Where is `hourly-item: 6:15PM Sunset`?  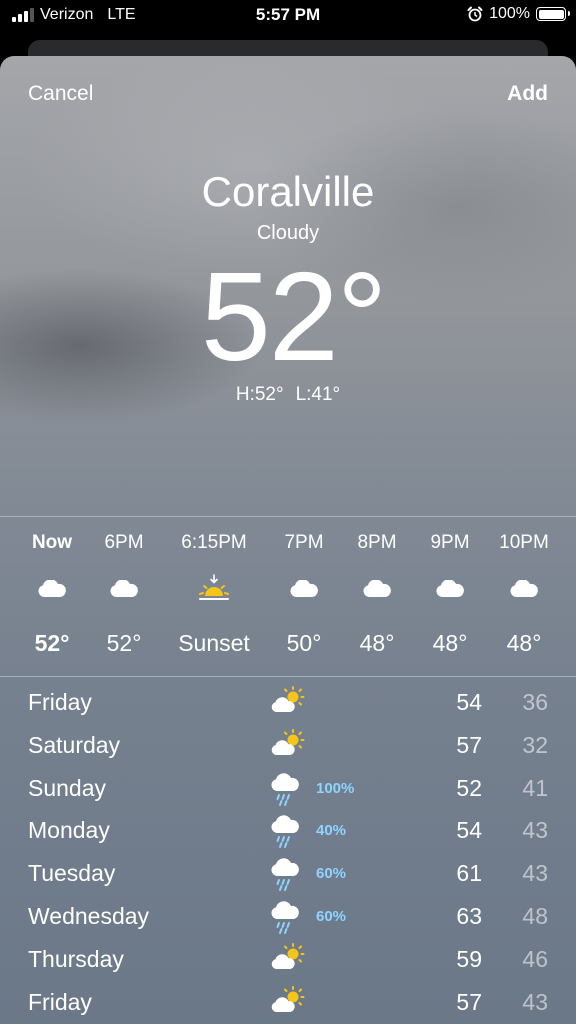
hourly-item: 6:15PM Sunset is located at coordinates (214, 596).